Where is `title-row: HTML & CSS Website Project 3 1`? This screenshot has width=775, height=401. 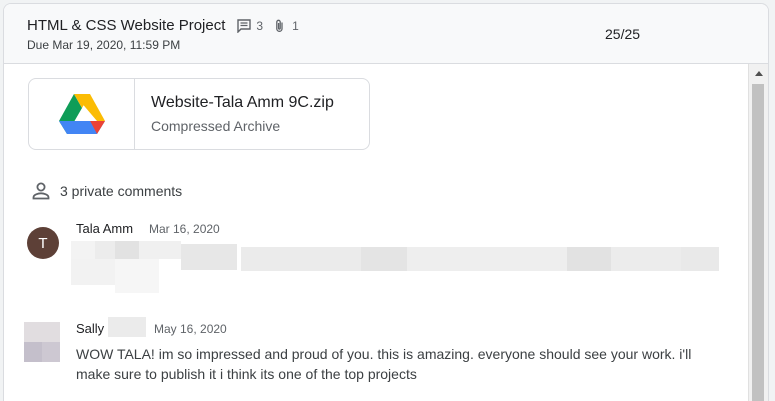
title-row: HTML & CSS Website Project 3 1 is located at coordinates (168, 25).